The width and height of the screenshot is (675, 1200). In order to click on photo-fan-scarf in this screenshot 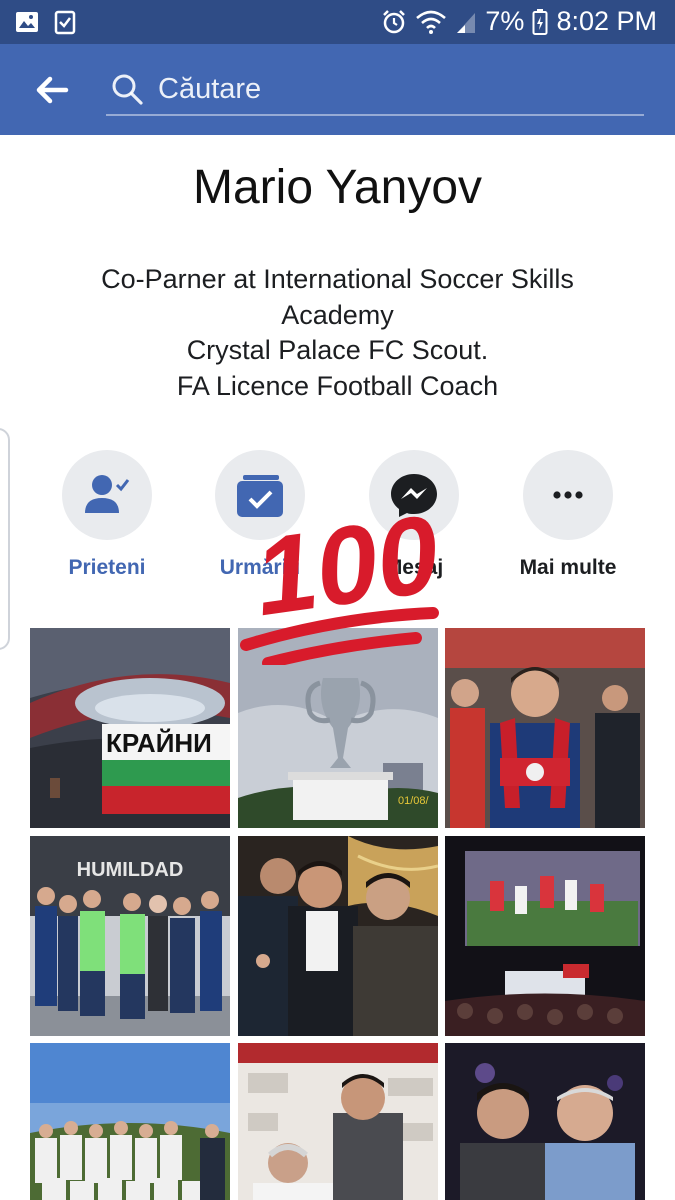, I will do `click(545, 728)`.